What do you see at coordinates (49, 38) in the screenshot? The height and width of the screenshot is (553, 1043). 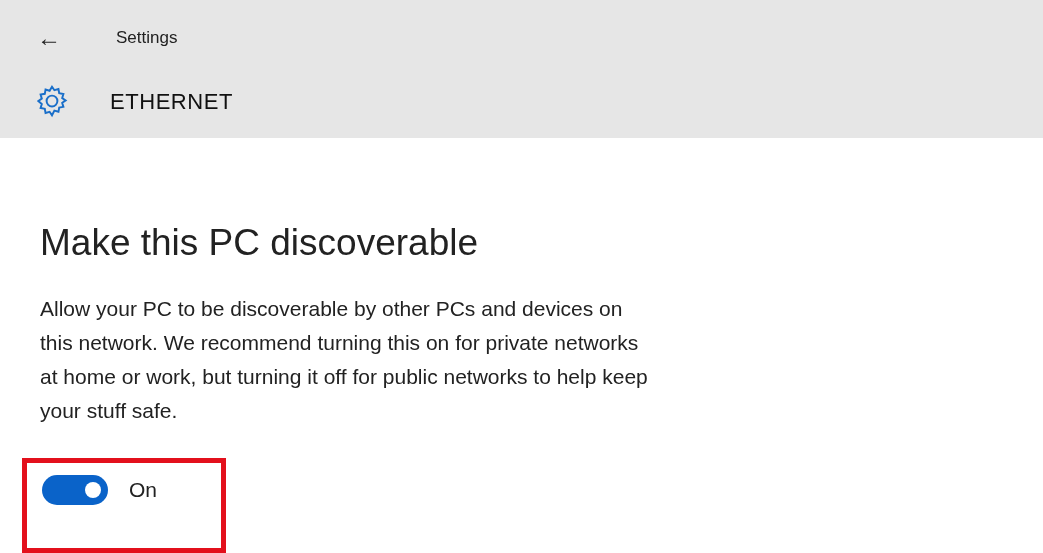 I see `back-button: ←` at bounding box center [49, 38].